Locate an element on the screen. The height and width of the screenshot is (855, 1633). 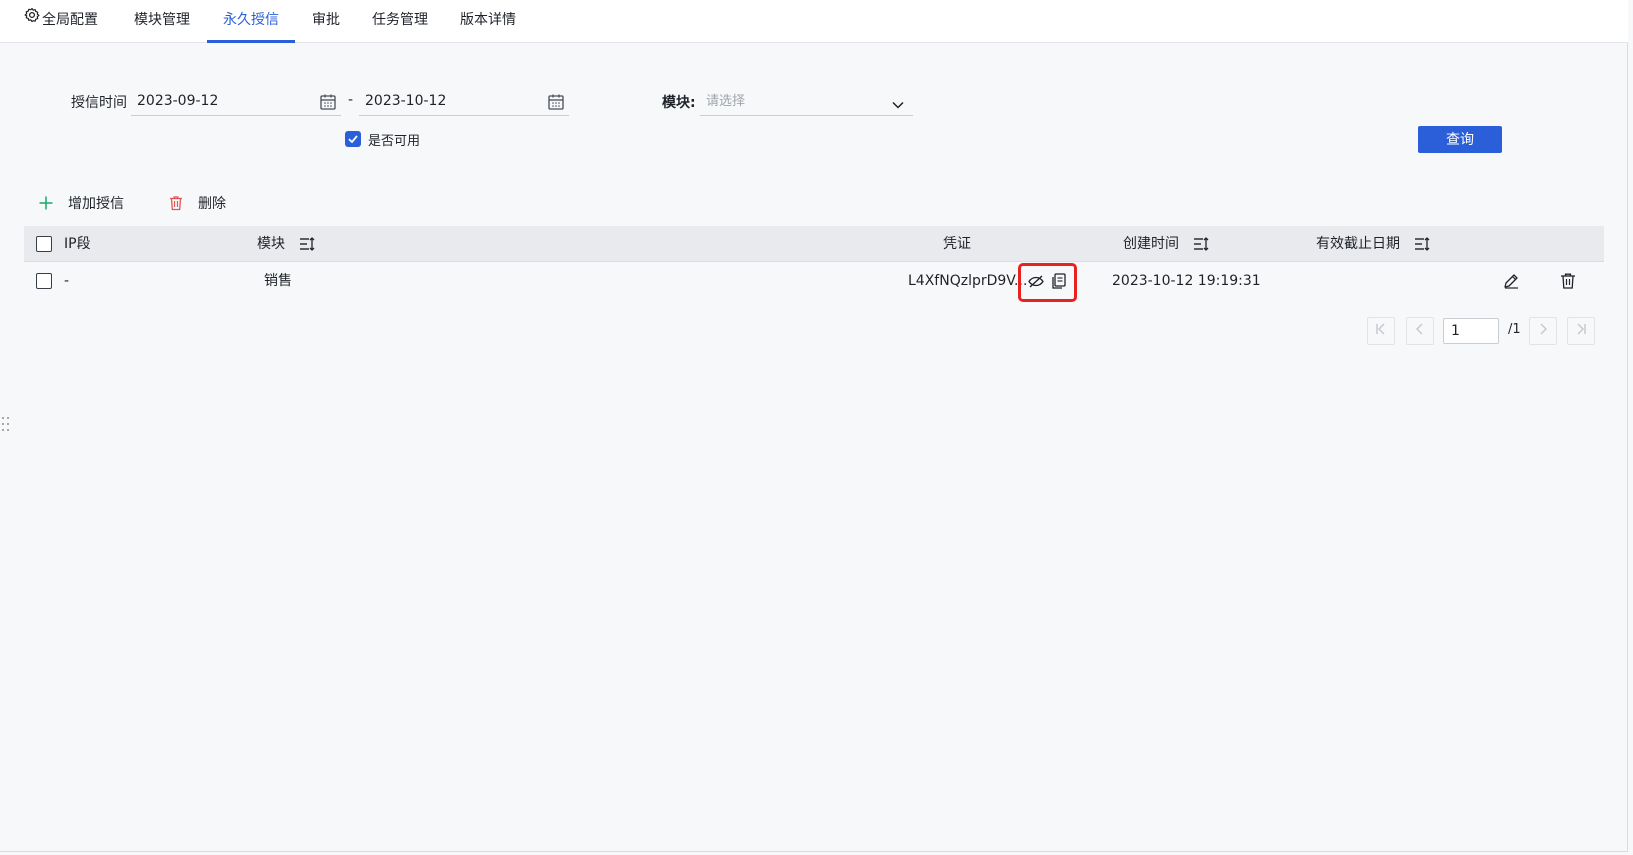
tab-bar: 全局配置 模块管理 永久授信 审批 任务管理 版本详情 is located at coordinates (814, 21).